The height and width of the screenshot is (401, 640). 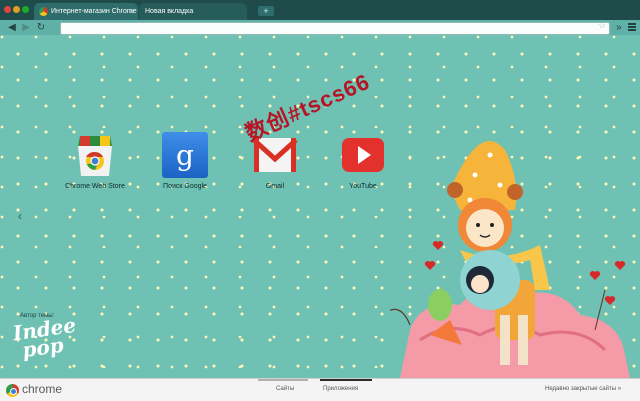 I want to click on chrome-brand-text: chrome, so click(x=42, y=389).